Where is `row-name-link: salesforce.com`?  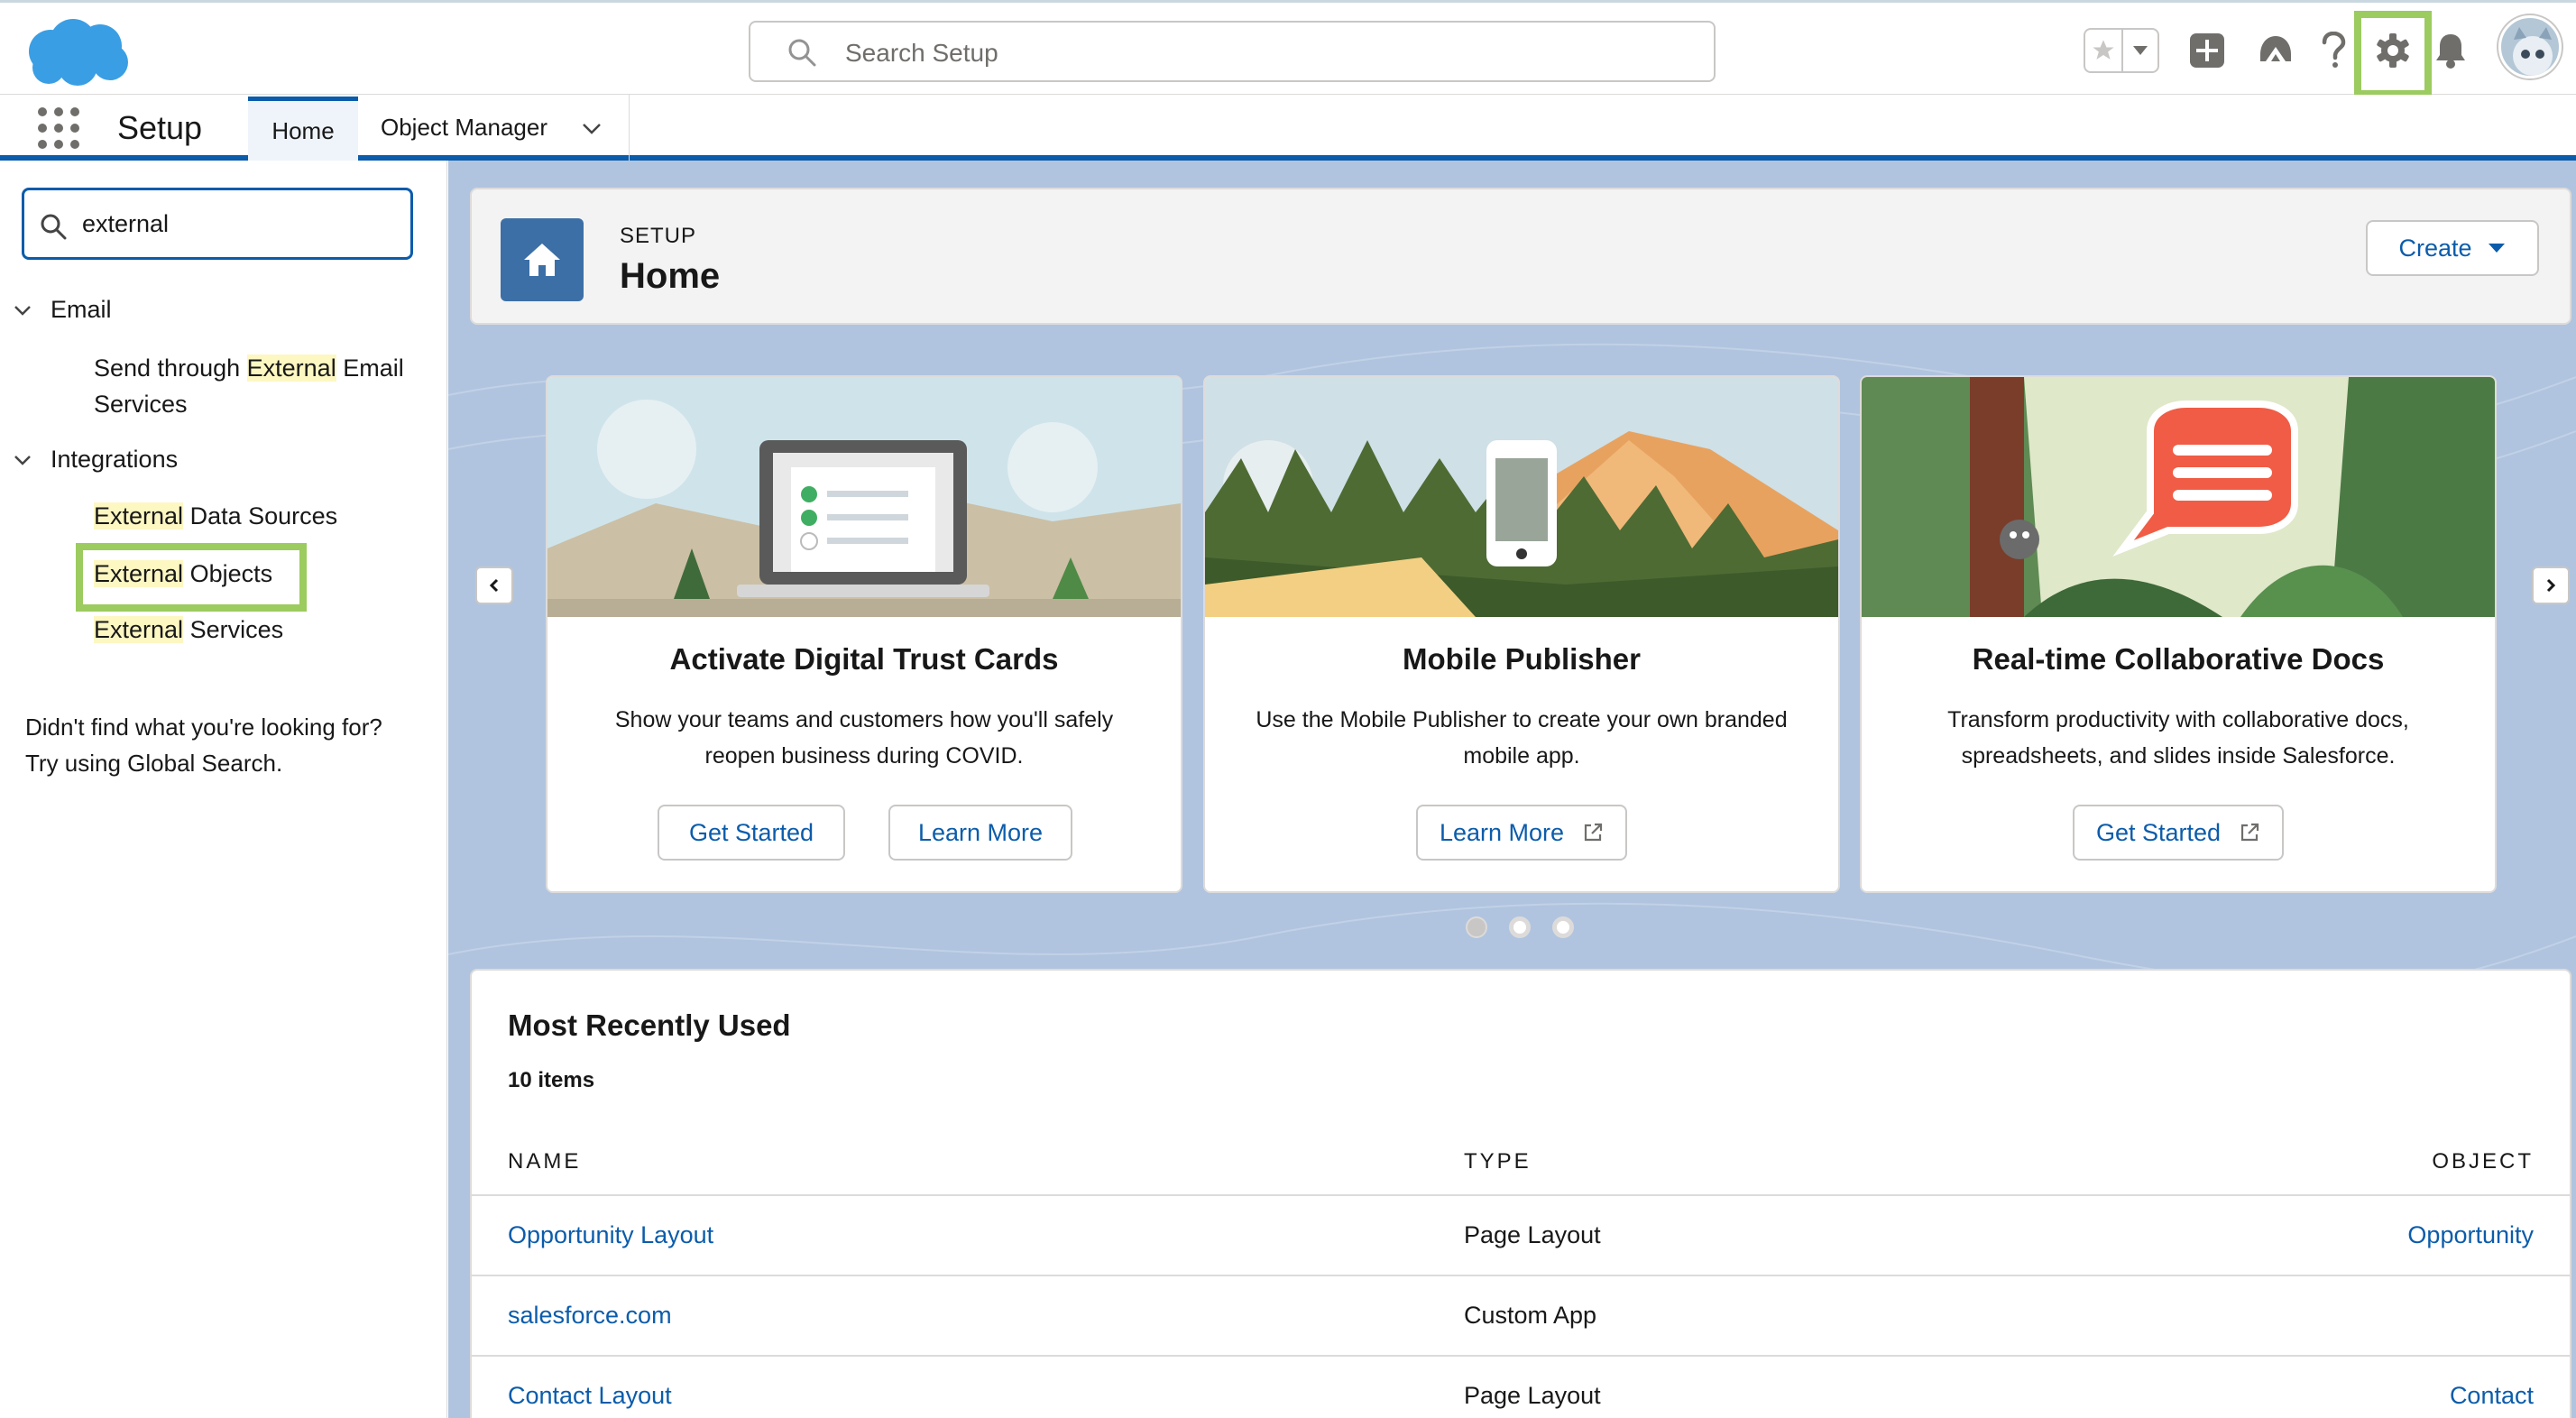 row-name-link: salesforce.com is located at coordinates (590, 1316).